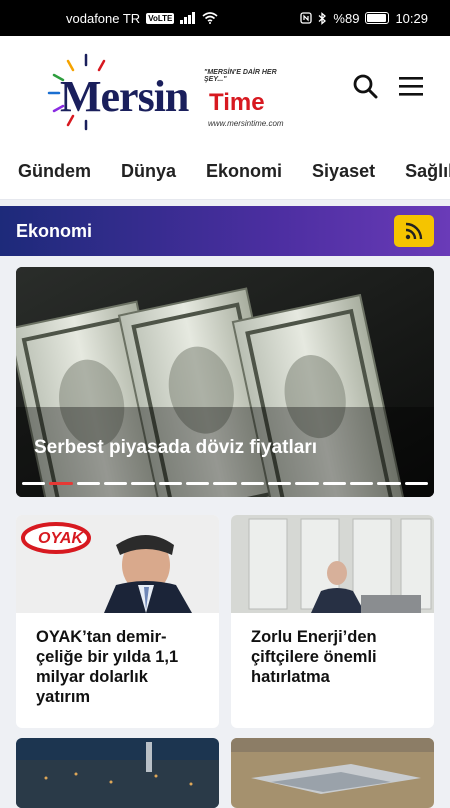  I want to click on logo-tagline: "MERSİN'E DAİR HER ŞEY...", so click(240, 76).